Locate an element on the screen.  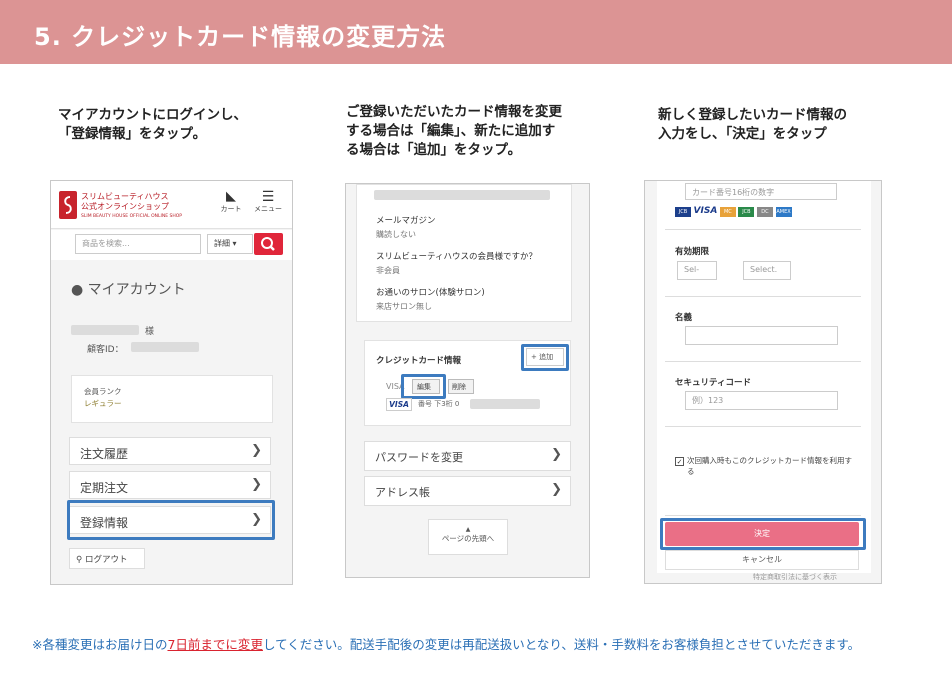
visa-card-icon: VISA is located at coordinates (399, 404).